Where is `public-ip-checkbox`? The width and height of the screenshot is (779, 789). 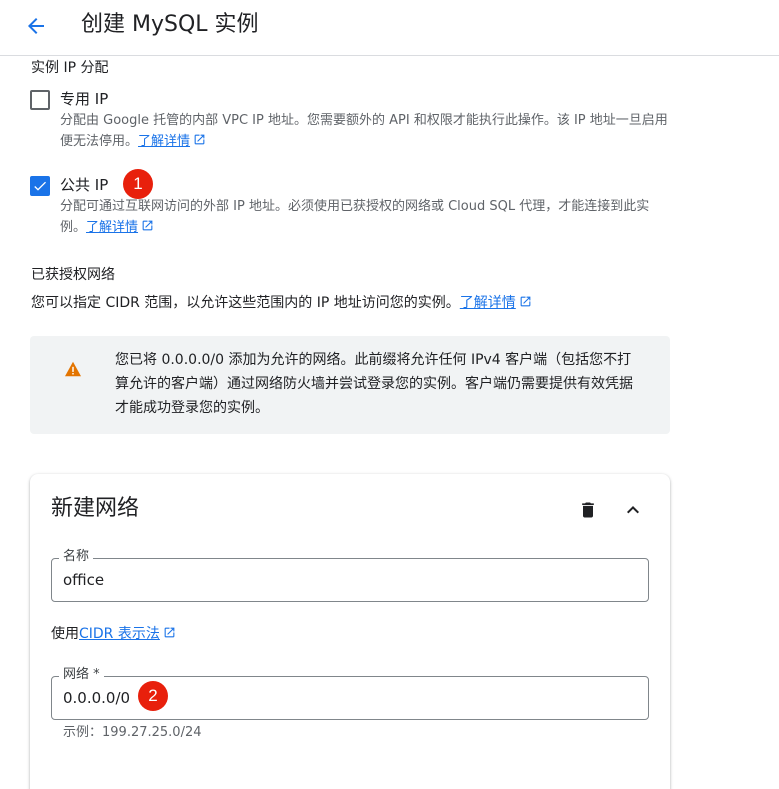
public-ip-checkbox is located at coordinates (40, 186).